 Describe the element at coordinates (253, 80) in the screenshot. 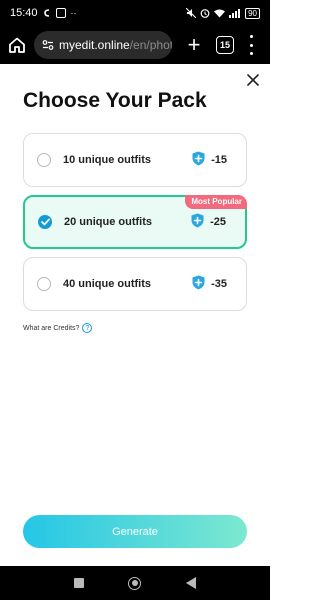

I see `close-icon` at that location.